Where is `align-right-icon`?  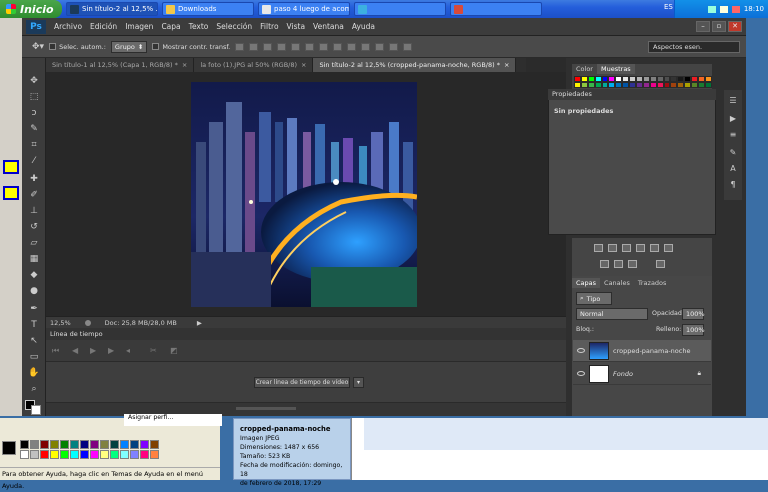 align-right-icon is located at coordinates (310, 46).